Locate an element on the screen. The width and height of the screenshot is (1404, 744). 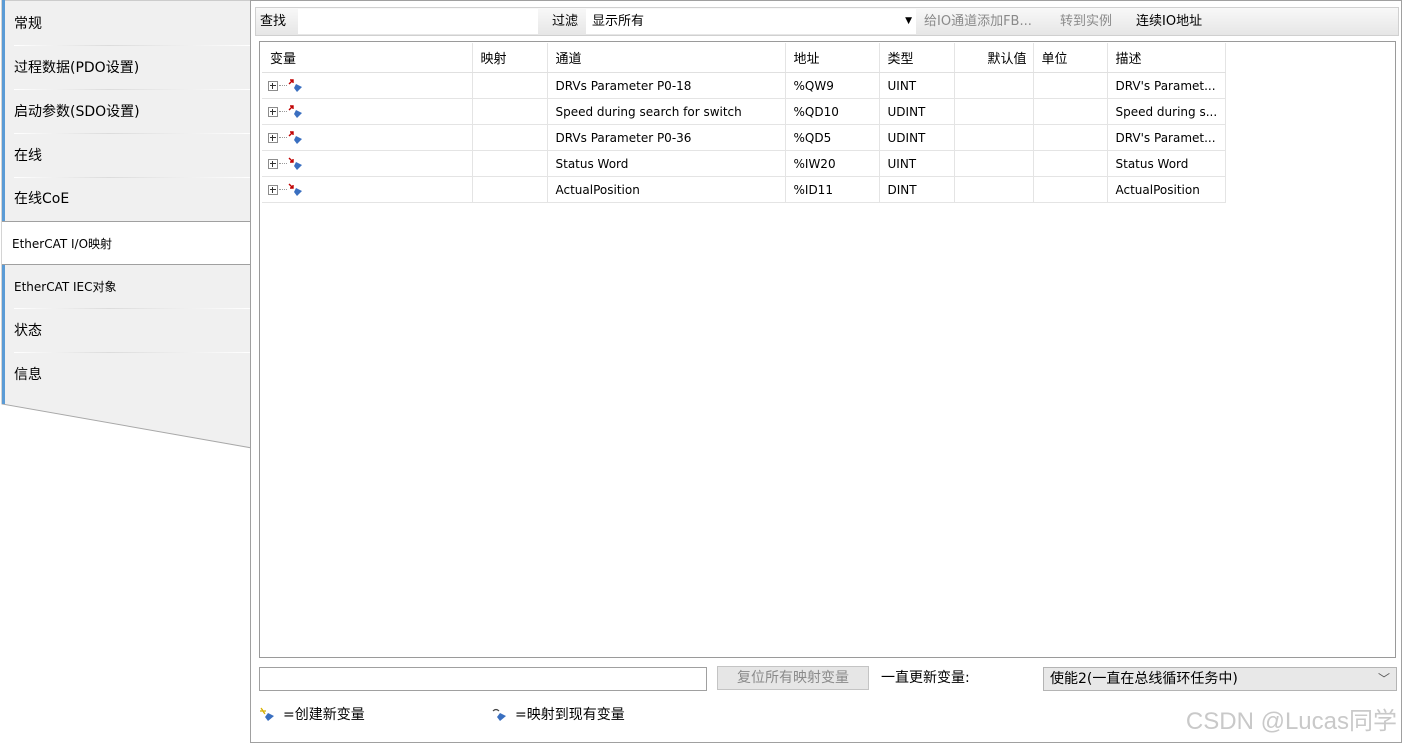
nav-item-label: 常规 is located at coordinates (28, 24).